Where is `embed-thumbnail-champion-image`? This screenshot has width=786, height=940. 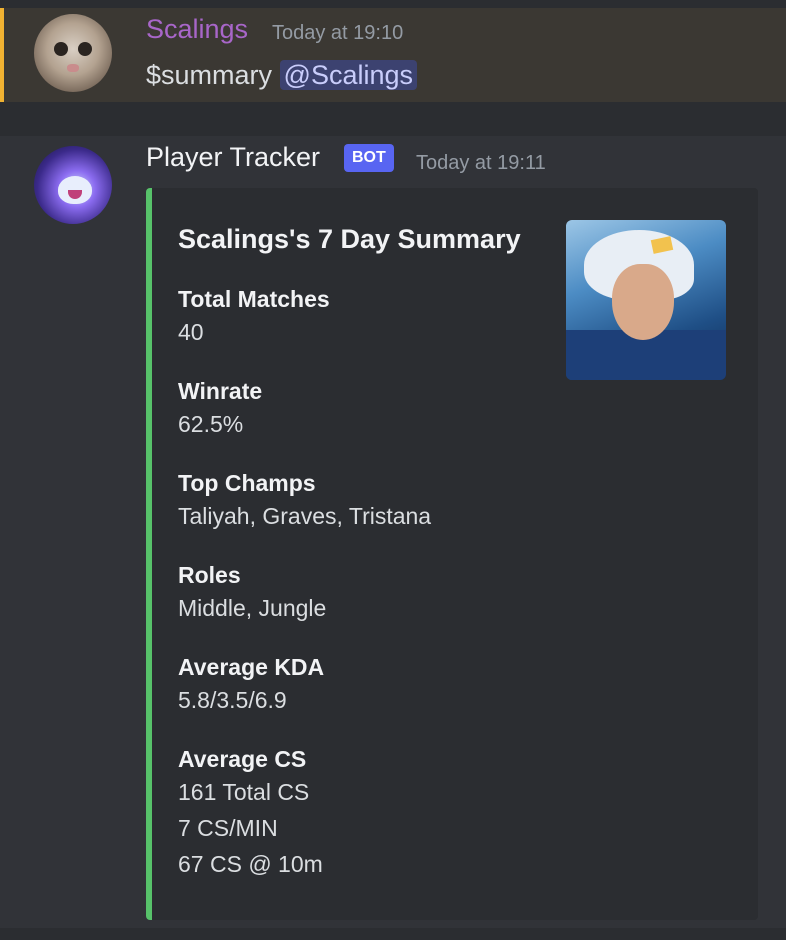
embed-thumbnail-champion-image is located at coordinates (646, 300).